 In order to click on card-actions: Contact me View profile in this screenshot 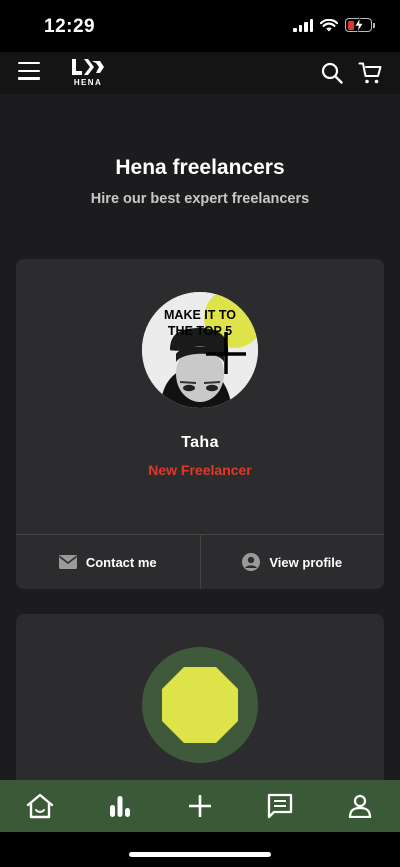, I will do `click(200, 561)`.